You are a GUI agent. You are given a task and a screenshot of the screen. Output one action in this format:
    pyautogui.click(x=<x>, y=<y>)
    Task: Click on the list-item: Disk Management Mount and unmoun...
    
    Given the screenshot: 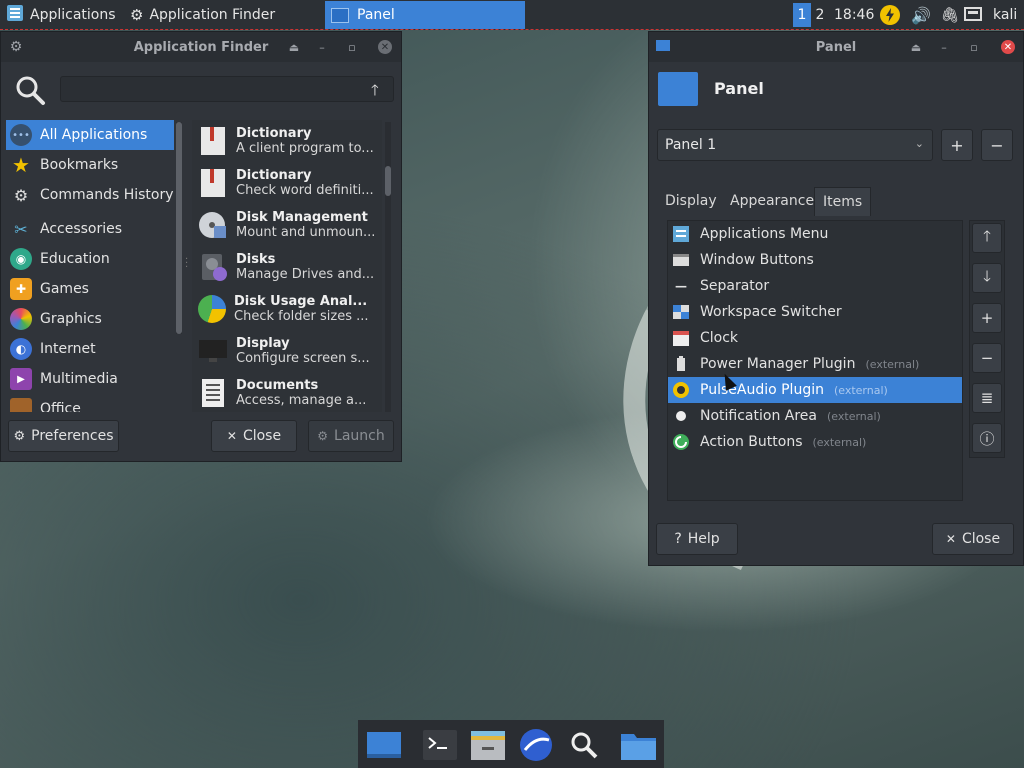 What is the action you would take?
    pyautogui.click(x=287, y=225)
    